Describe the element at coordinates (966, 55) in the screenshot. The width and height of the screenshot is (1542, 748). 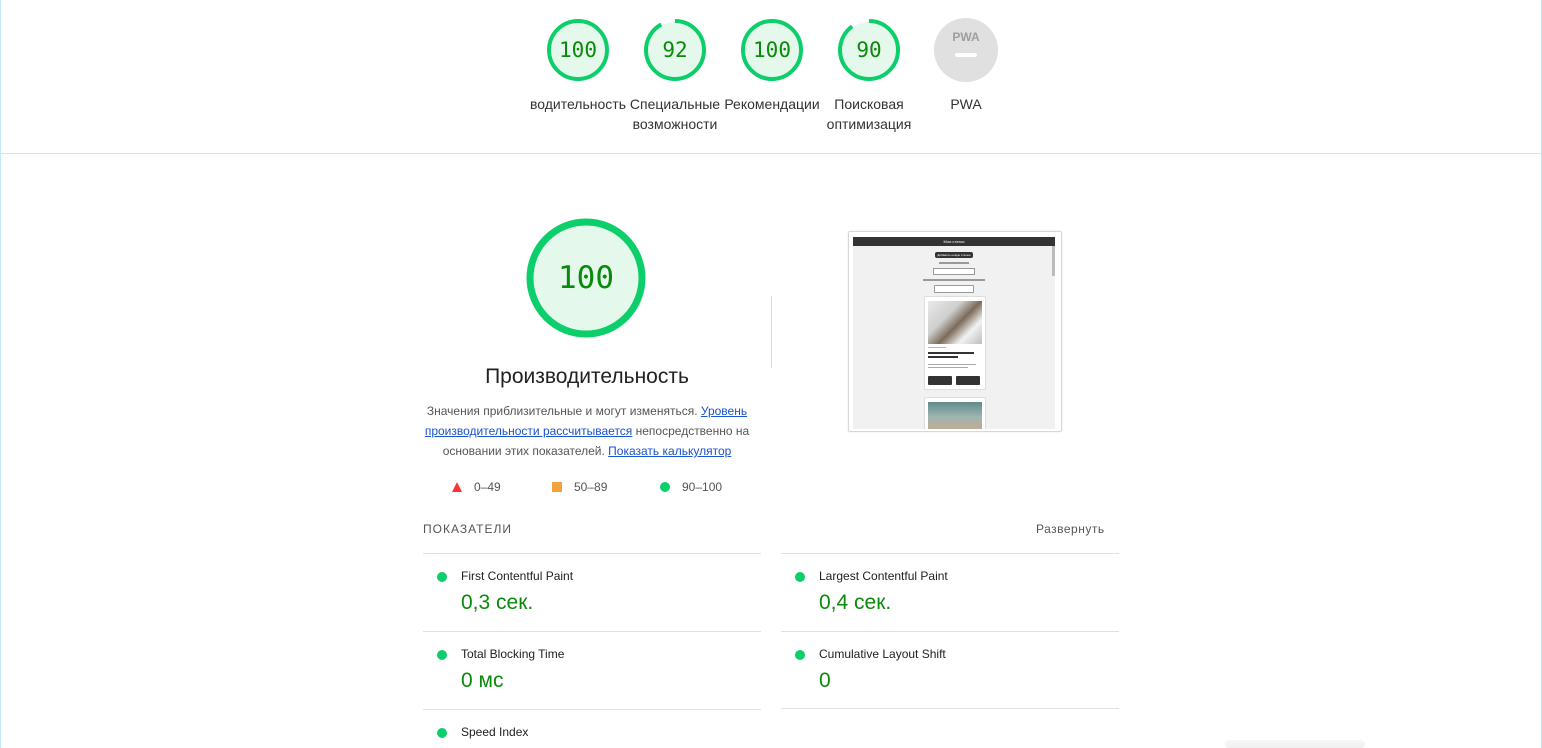
I see `pwa-dash-icon` at that location.